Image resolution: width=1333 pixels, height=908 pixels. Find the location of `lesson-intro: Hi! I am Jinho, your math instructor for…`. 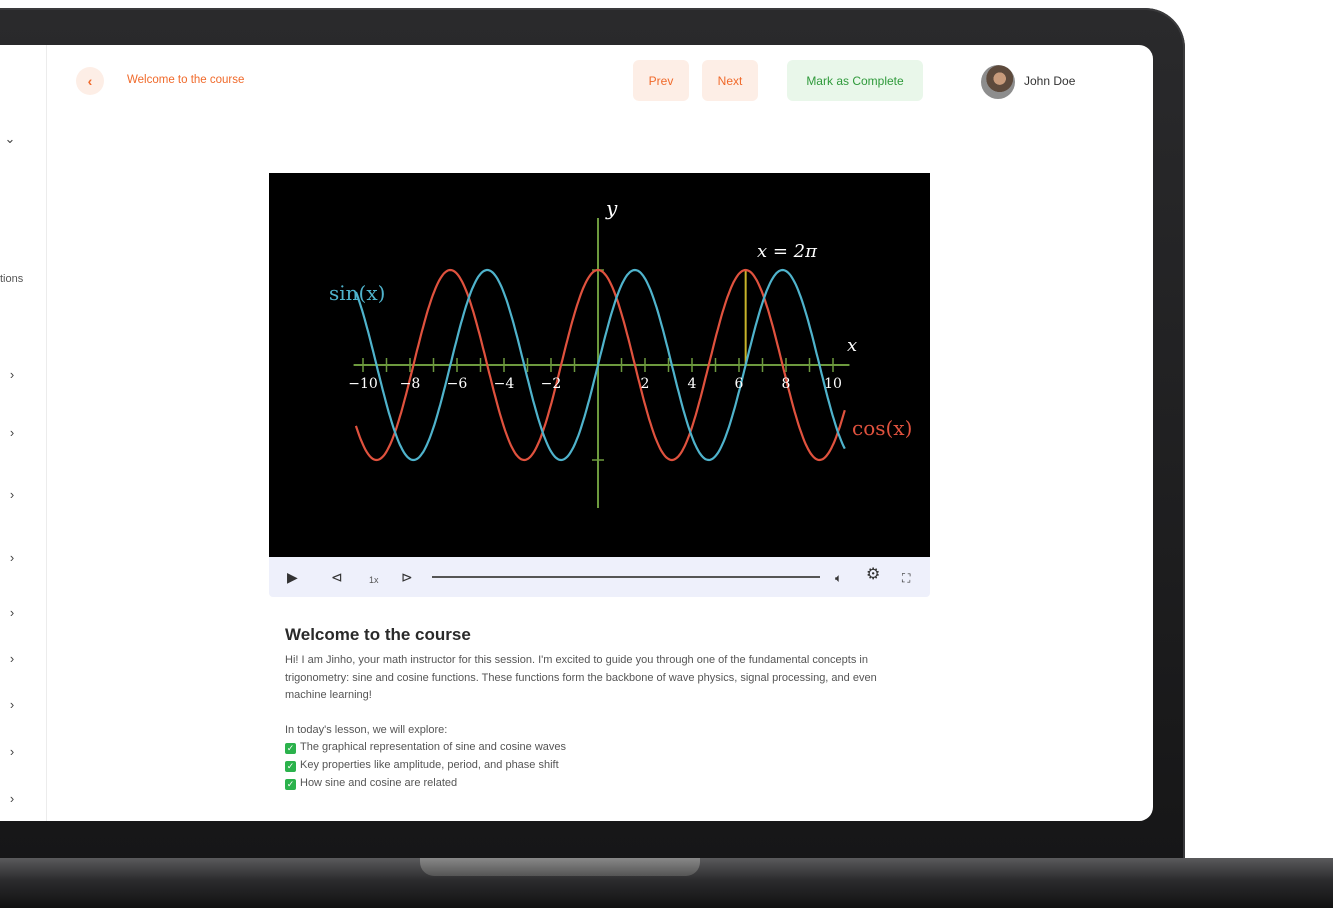

lesson-intro: Hi! I am Jinho, your math instructor for… is located at coordinates (581, 677).